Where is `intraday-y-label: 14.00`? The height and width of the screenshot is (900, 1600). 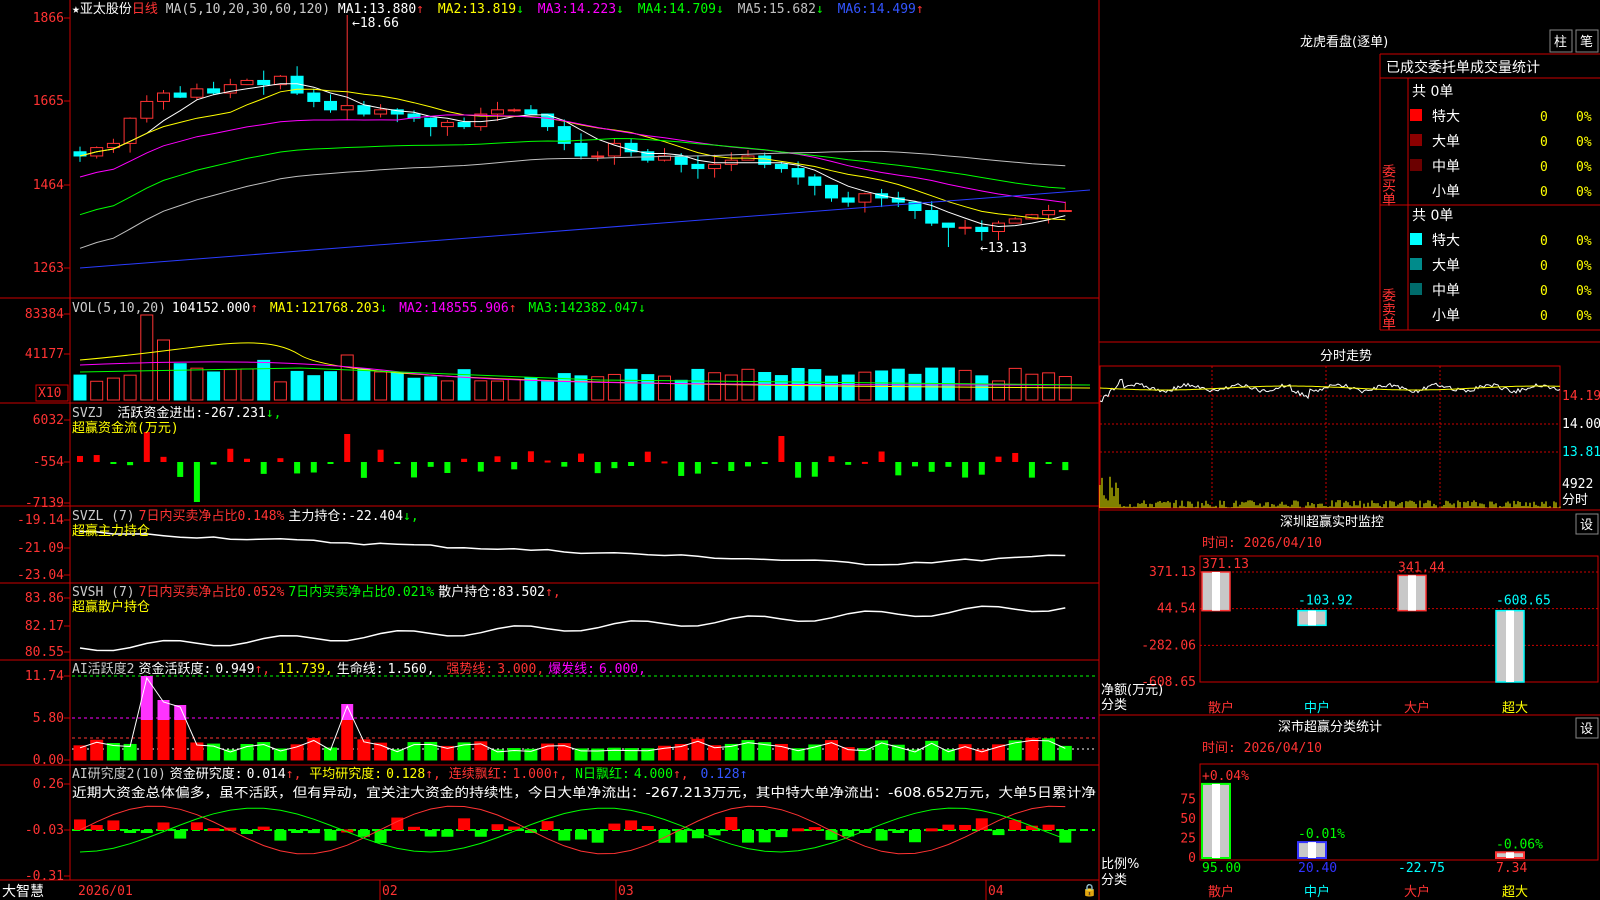
intraday-y-label: 14.00 is located at coordinates (1581, 424).